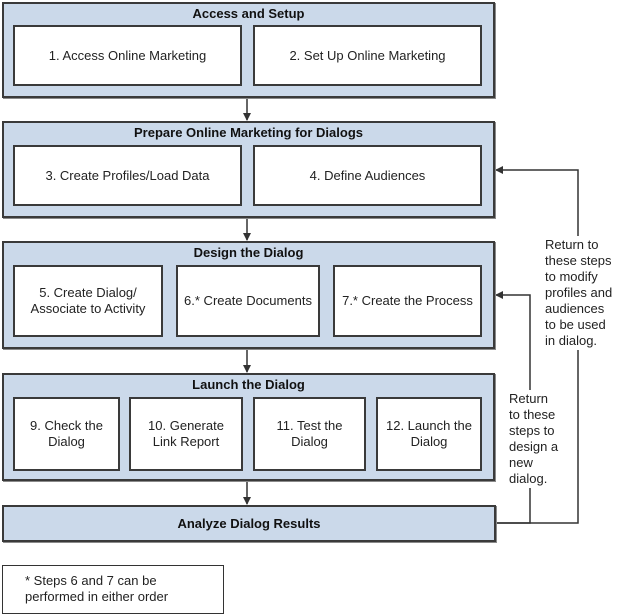 The height and width of the screenshot is (615, 620). I want to click on step-launch-the-dialog: 12. Launch the Dialog, so click(429, 434).